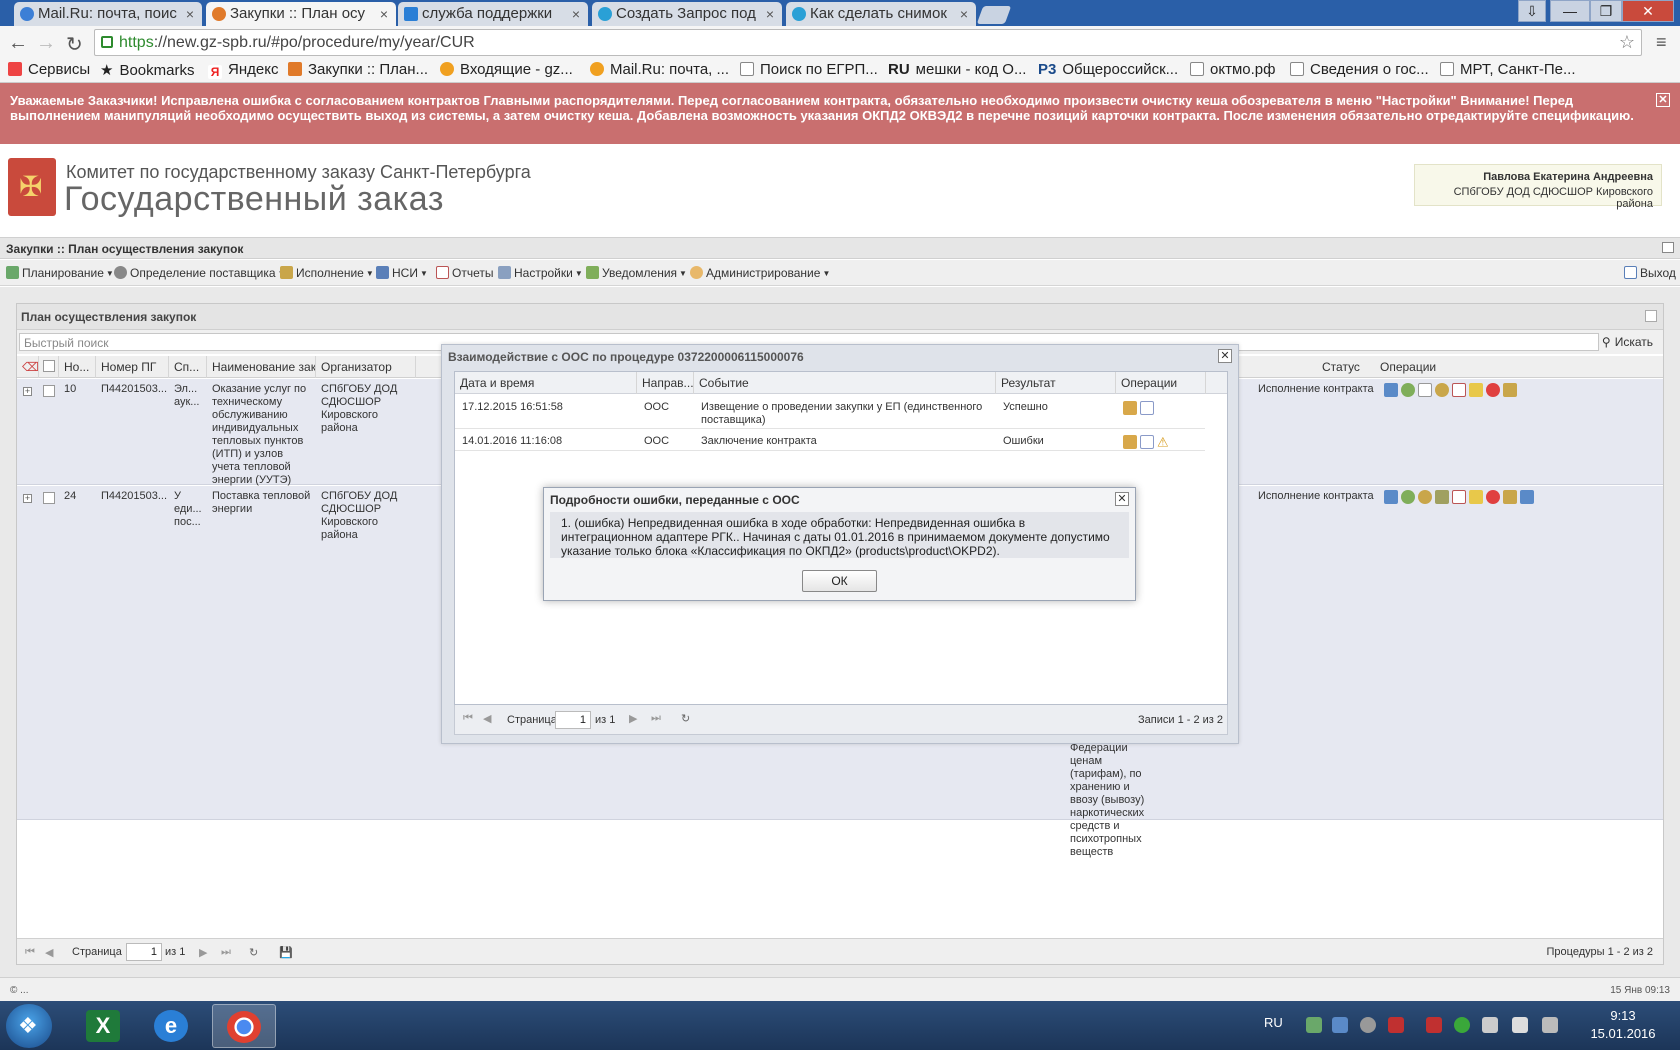 This screenshot has width=1680, height=1050. I want to click on taskbar-chrome, so click(244, 1026).